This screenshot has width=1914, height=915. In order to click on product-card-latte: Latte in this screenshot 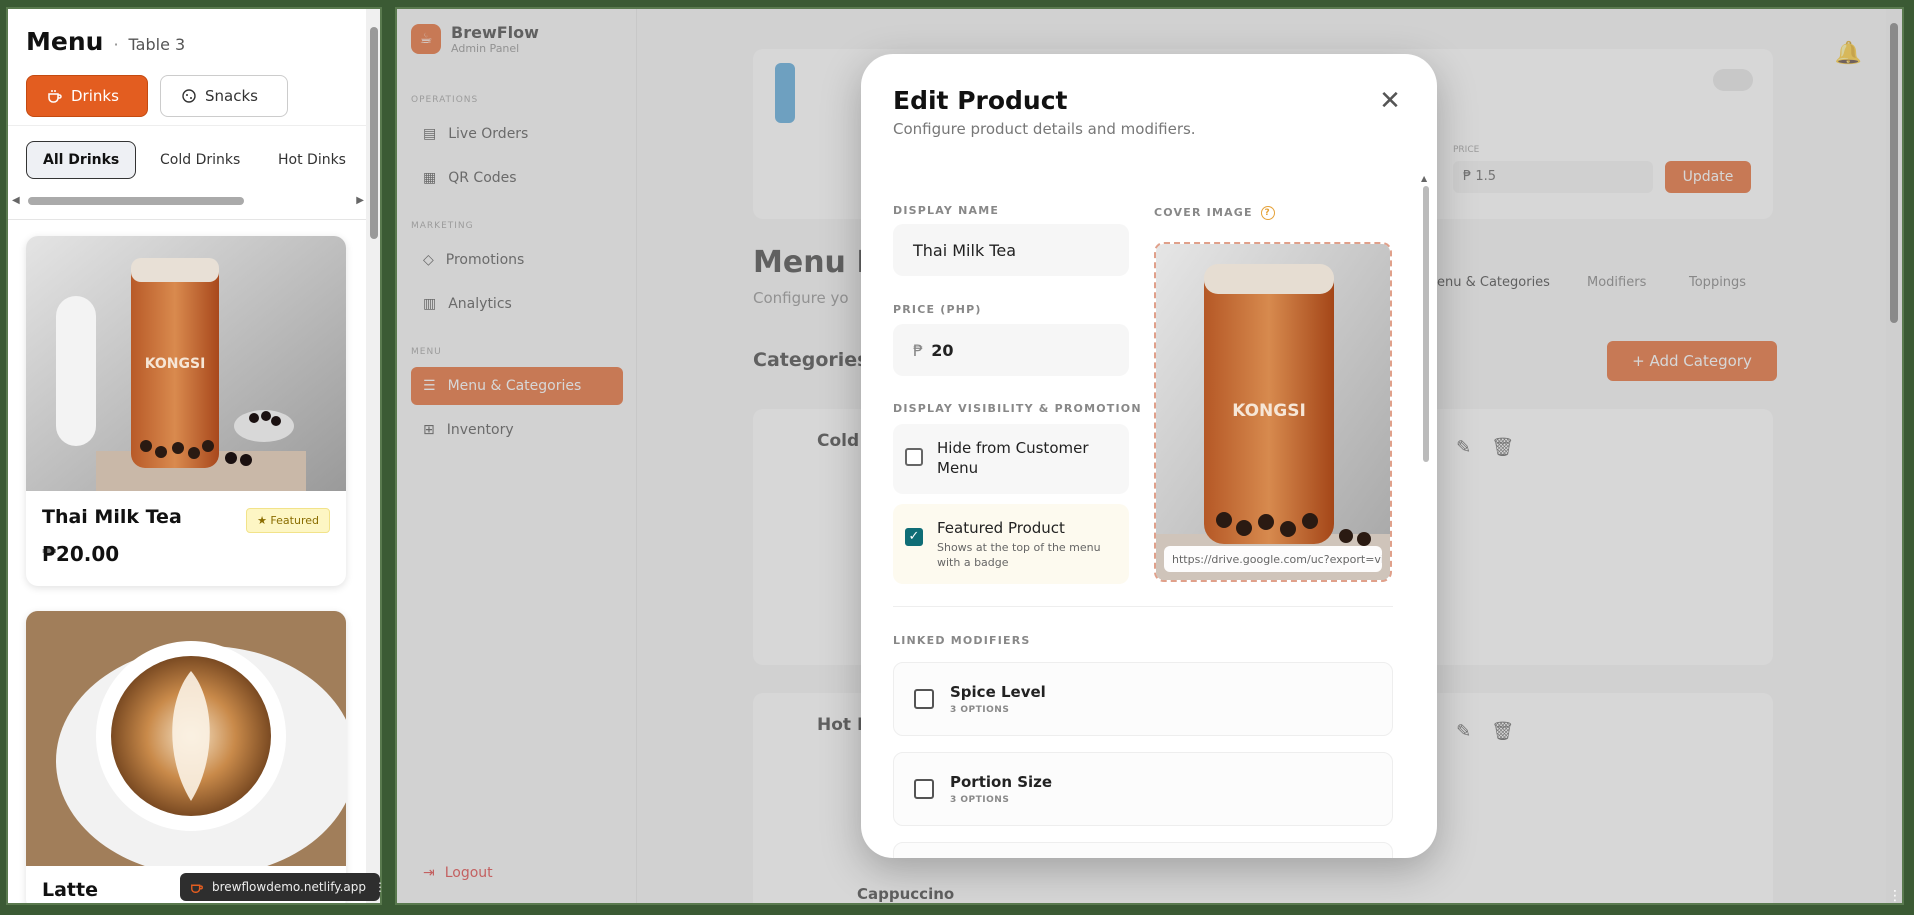, I will do `click(186, 757)`.